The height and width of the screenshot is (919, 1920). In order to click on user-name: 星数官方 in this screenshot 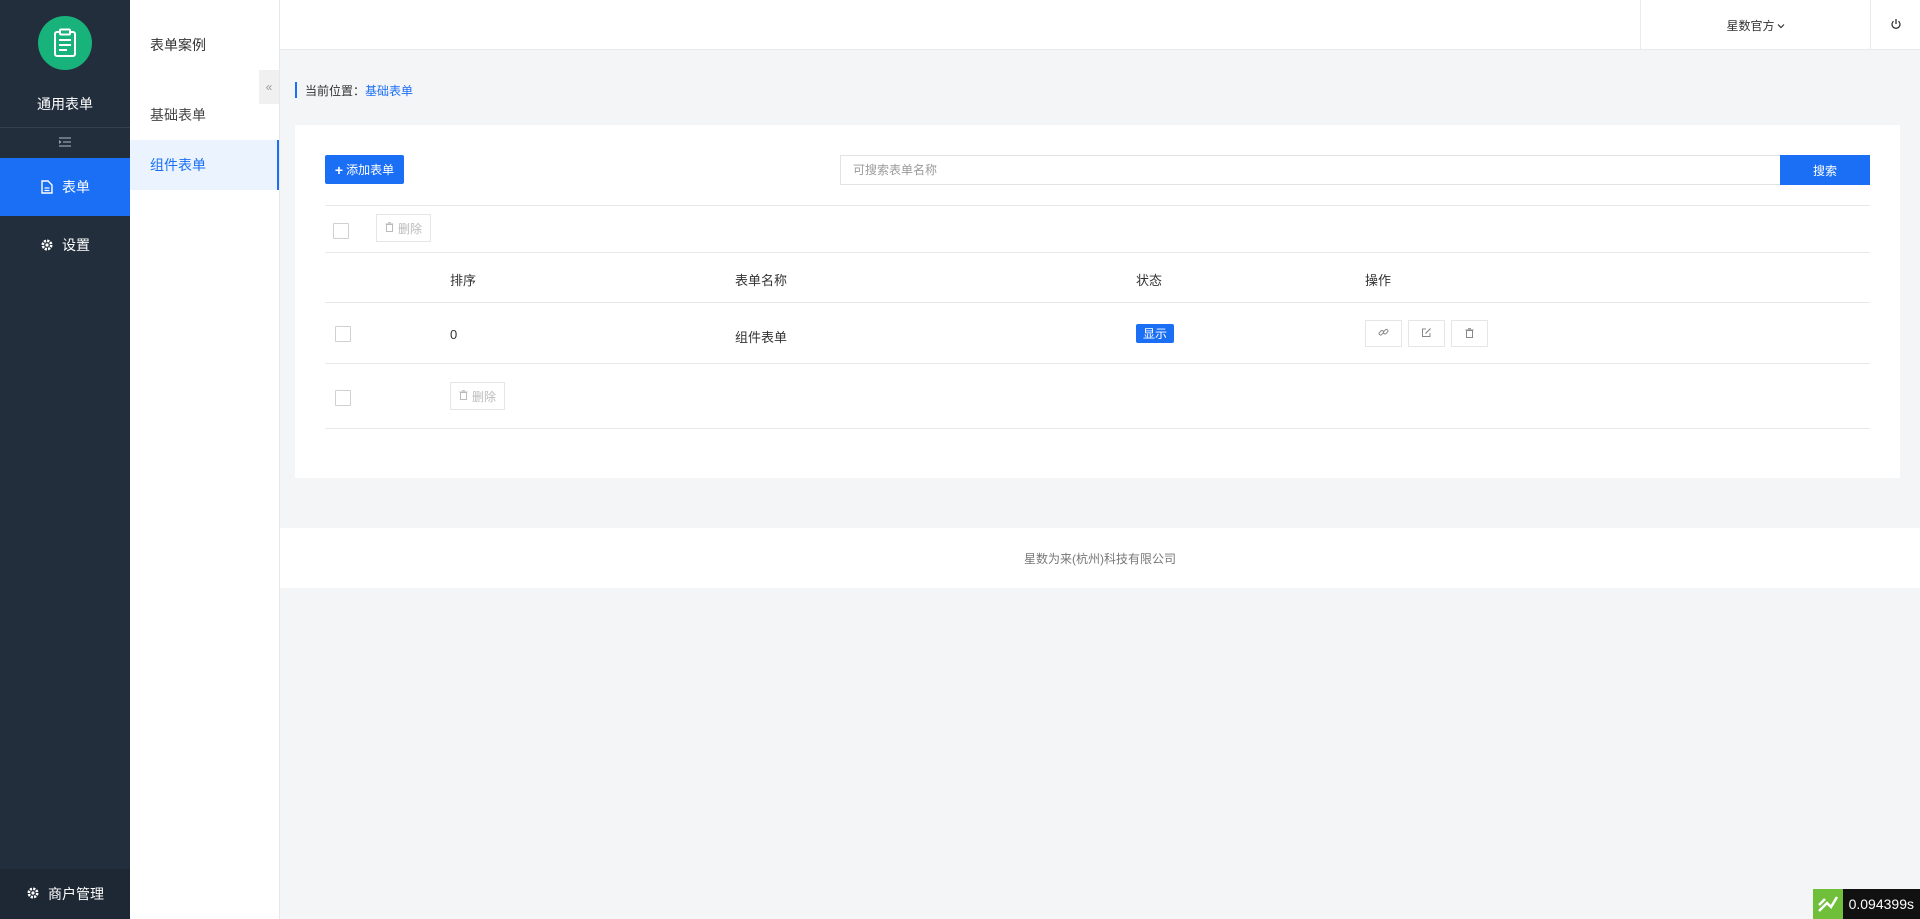, I will do `click(1750, 25)`.